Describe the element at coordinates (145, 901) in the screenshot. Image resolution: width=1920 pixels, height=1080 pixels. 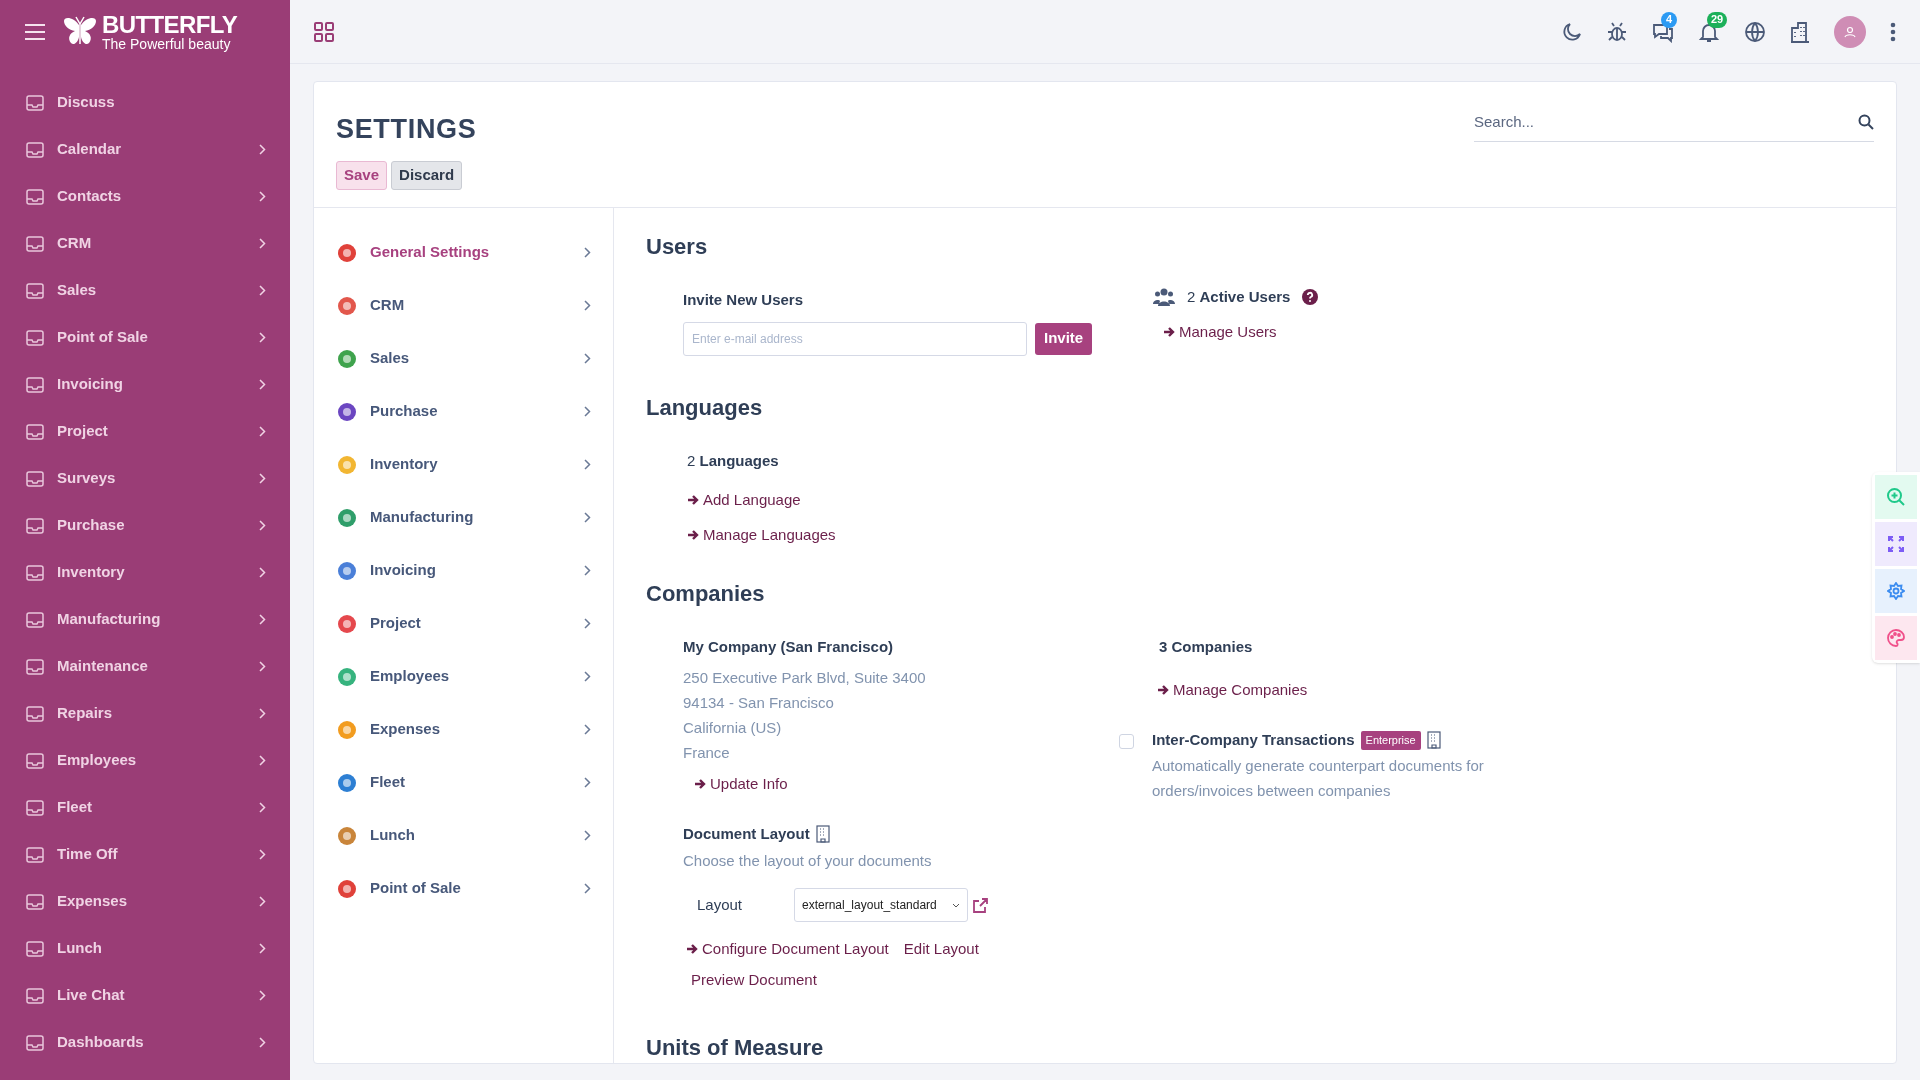
I see `sidebar-item: Expenses` at that location.